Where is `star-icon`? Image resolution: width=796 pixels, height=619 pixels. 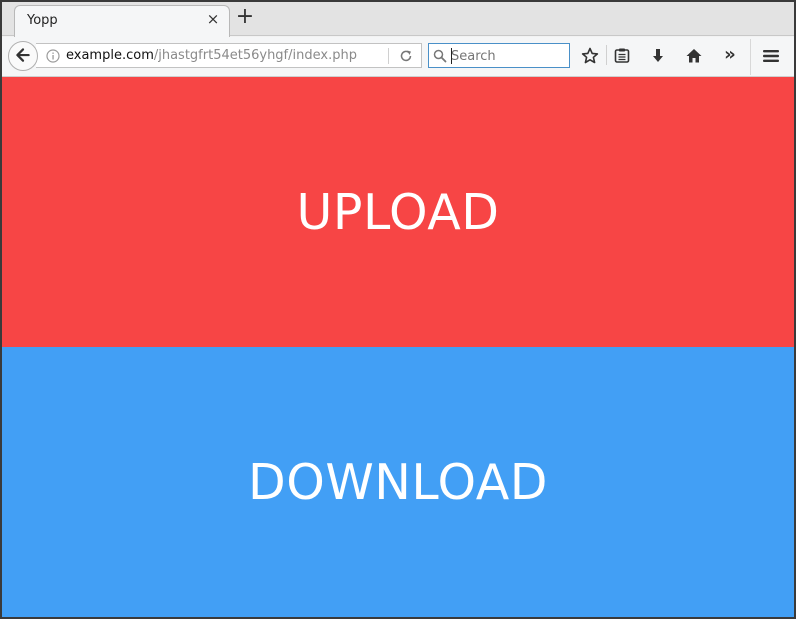 star-icon is located at coordinates (590, 56).